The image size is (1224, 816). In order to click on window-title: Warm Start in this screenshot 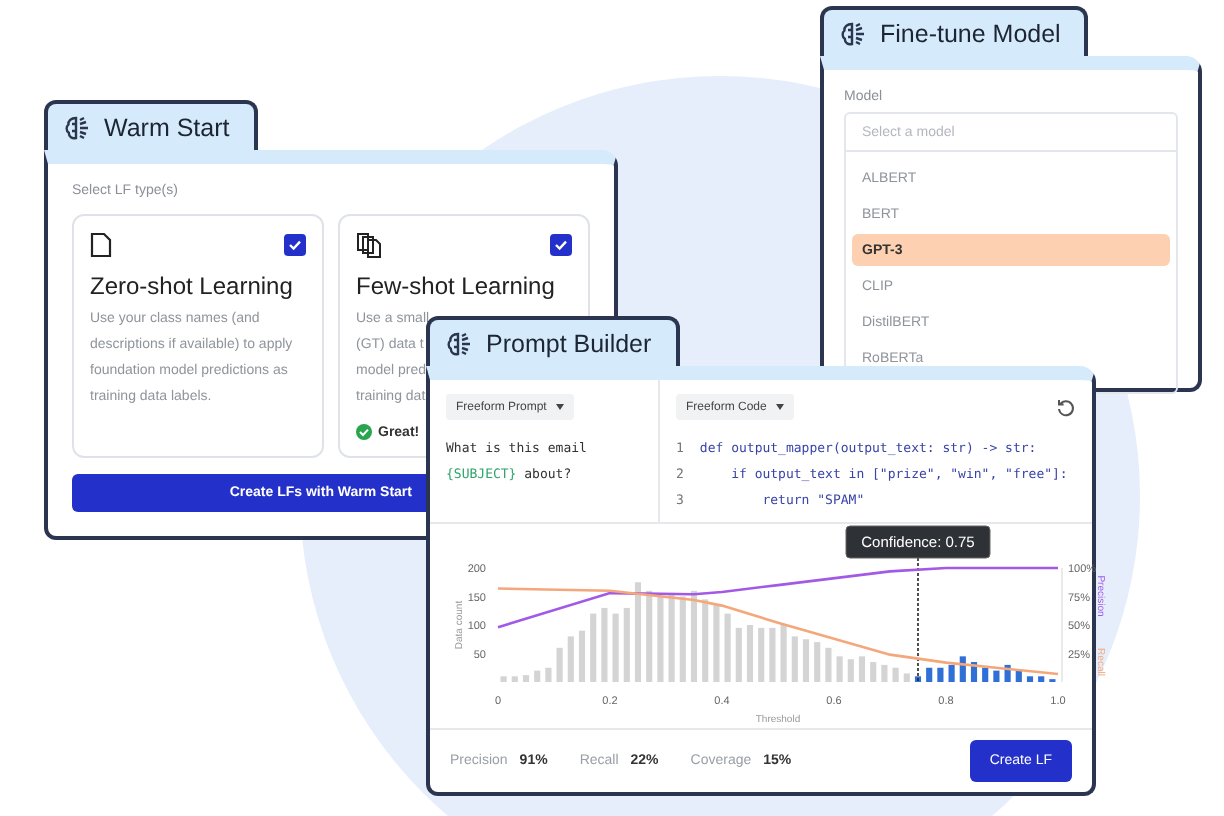, I will do `click(167, 127)`.